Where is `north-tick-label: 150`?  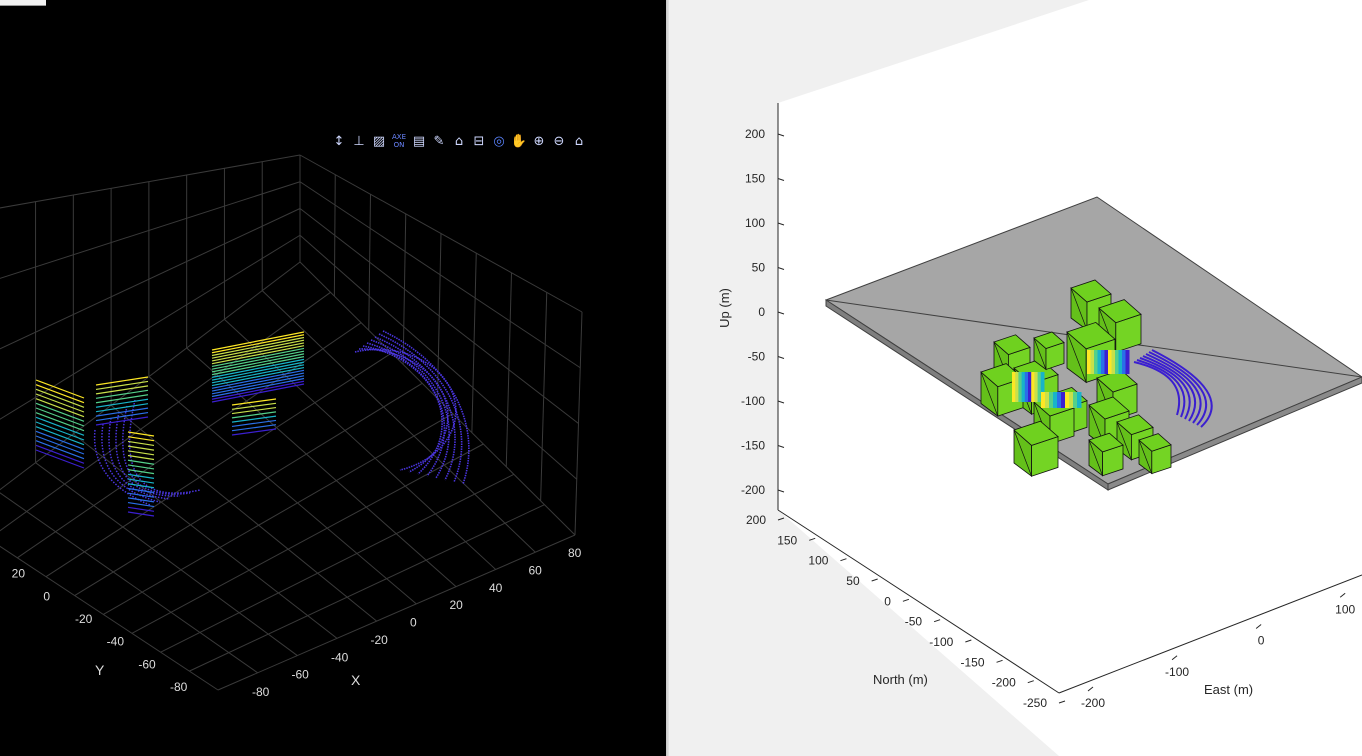
north-tick-label: 150 is located at coordinates (787, 540).